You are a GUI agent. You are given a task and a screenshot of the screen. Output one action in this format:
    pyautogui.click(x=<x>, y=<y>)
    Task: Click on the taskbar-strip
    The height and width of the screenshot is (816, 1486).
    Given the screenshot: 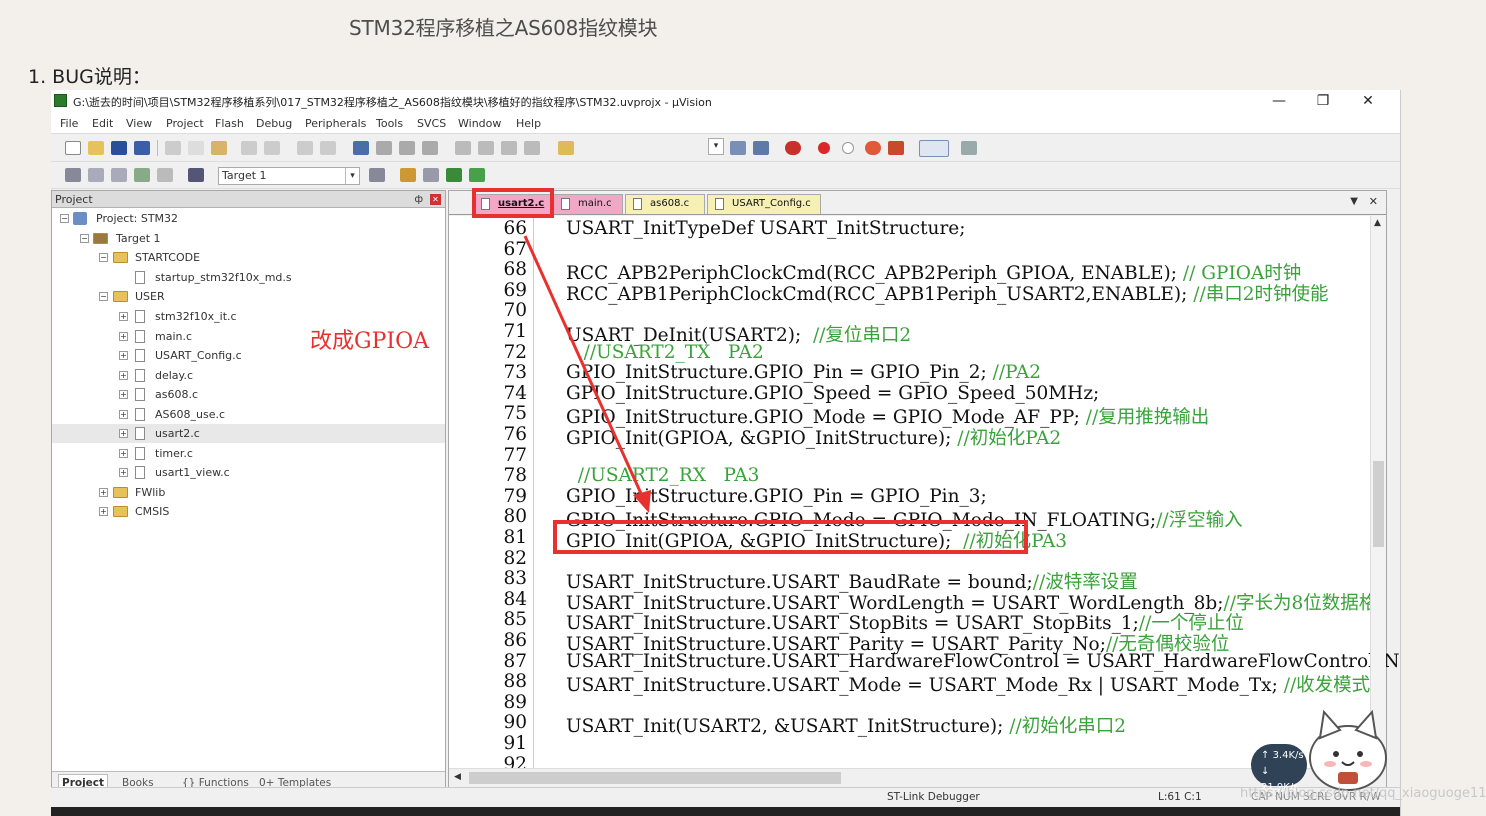 What is the action you would take?
    pyautogui.click(x=725, y=811)
    